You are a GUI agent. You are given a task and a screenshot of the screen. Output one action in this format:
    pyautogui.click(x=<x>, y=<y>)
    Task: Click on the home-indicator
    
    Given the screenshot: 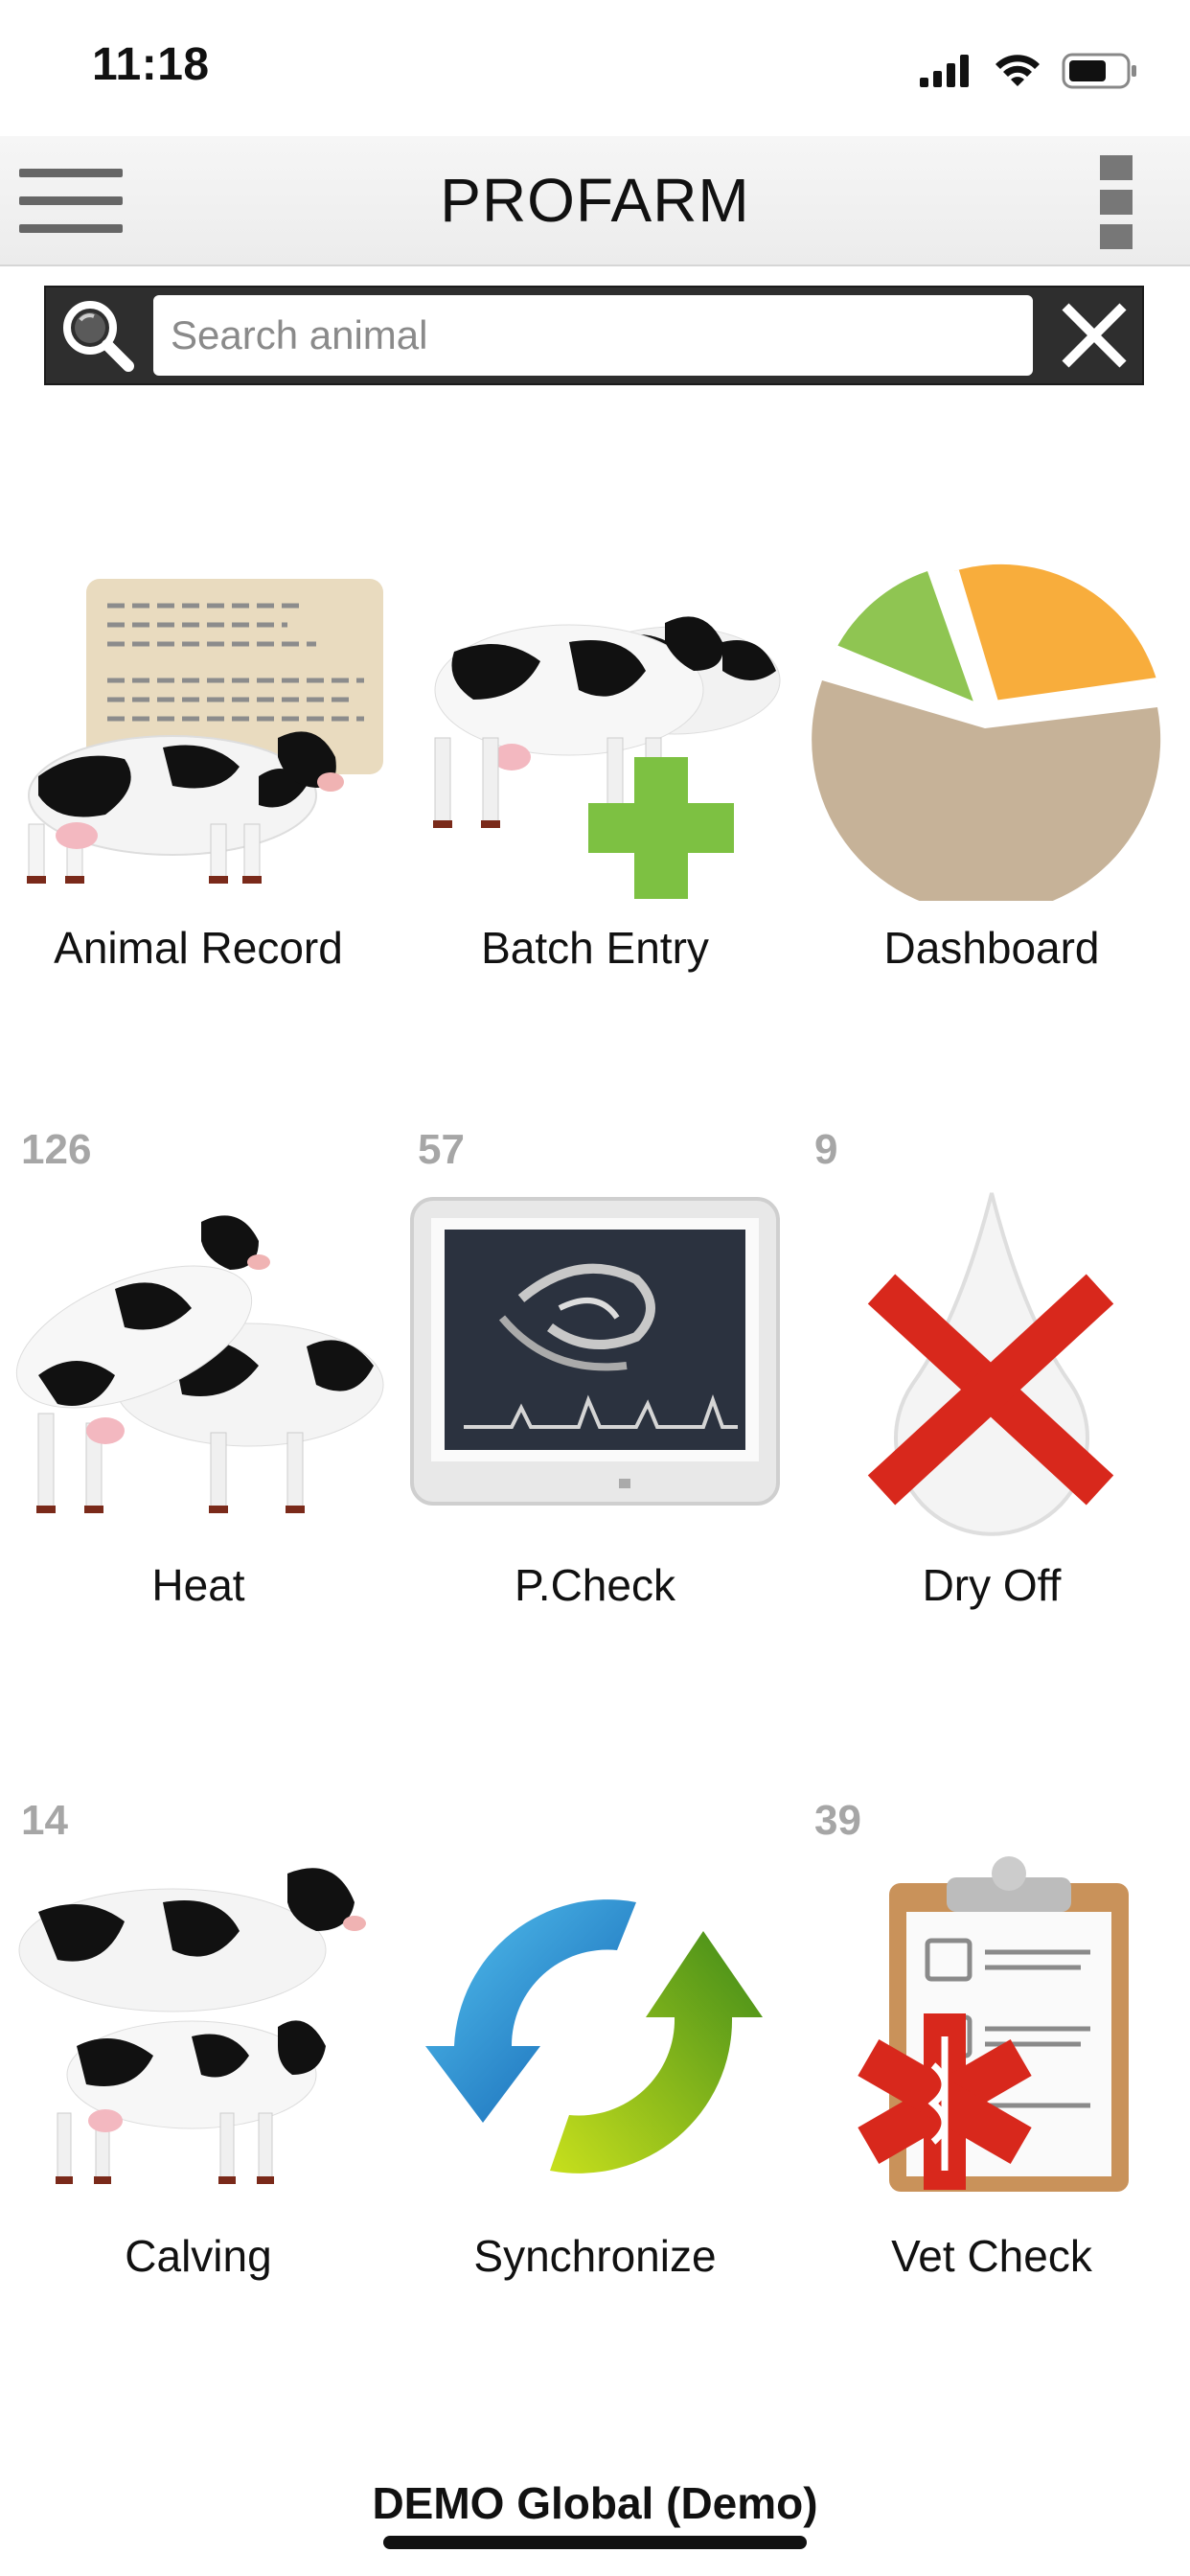 What is the action you would take?
    pyautogui.click(x=595, y=2542)
    